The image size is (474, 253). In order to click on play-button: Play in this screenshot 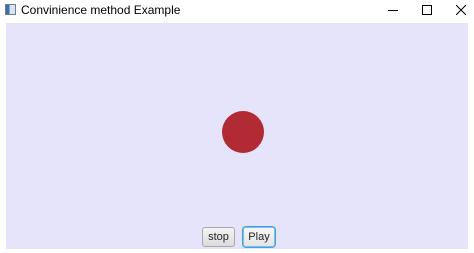, I will do `click(259, 237)`.